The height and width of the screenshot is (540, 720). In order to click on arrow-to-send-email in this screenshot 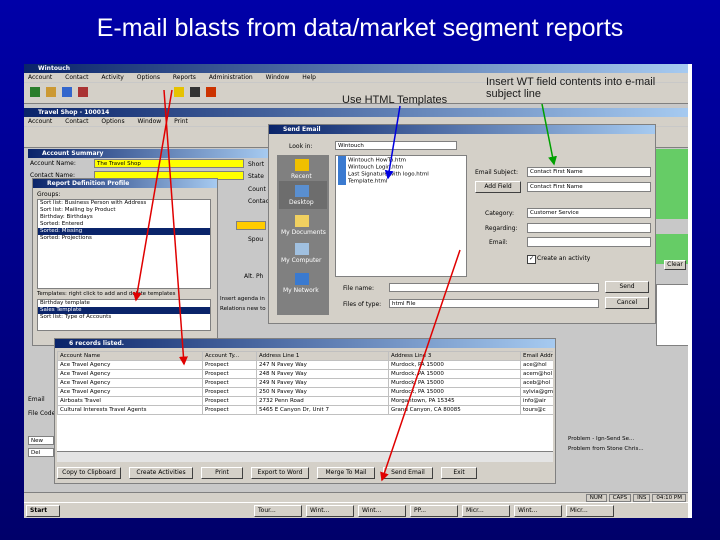, I will do `click(420, 365)`.